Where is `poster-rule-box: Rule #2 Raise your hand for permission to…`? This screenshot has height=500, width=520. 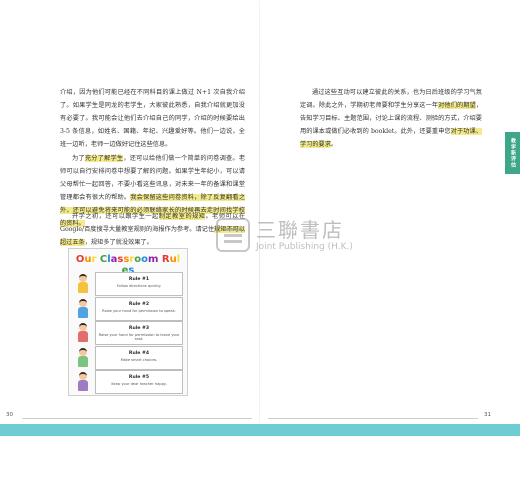
poster-rule-box: Rule #2 Raise your hand for permission to… is located at coordinates (139, 308).